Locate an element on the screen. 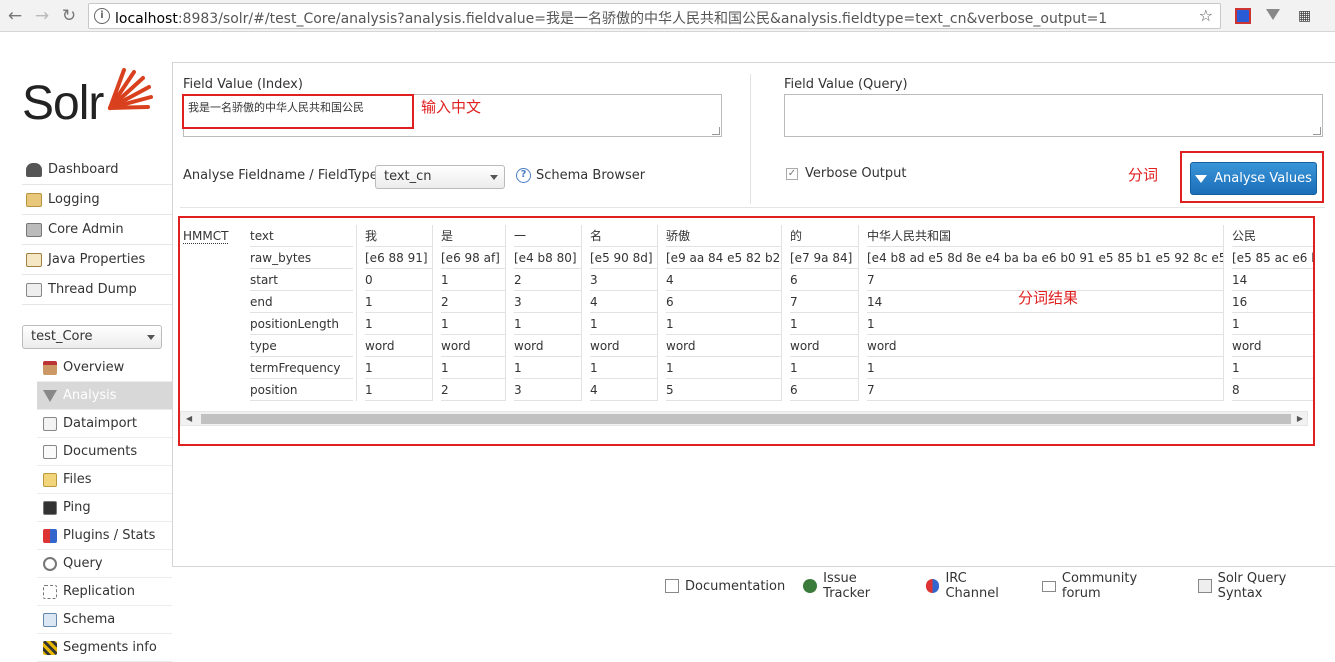 The image size is (1335, 662). analyse-values-button: Analyse Values is located at coordinates (1253, 178).